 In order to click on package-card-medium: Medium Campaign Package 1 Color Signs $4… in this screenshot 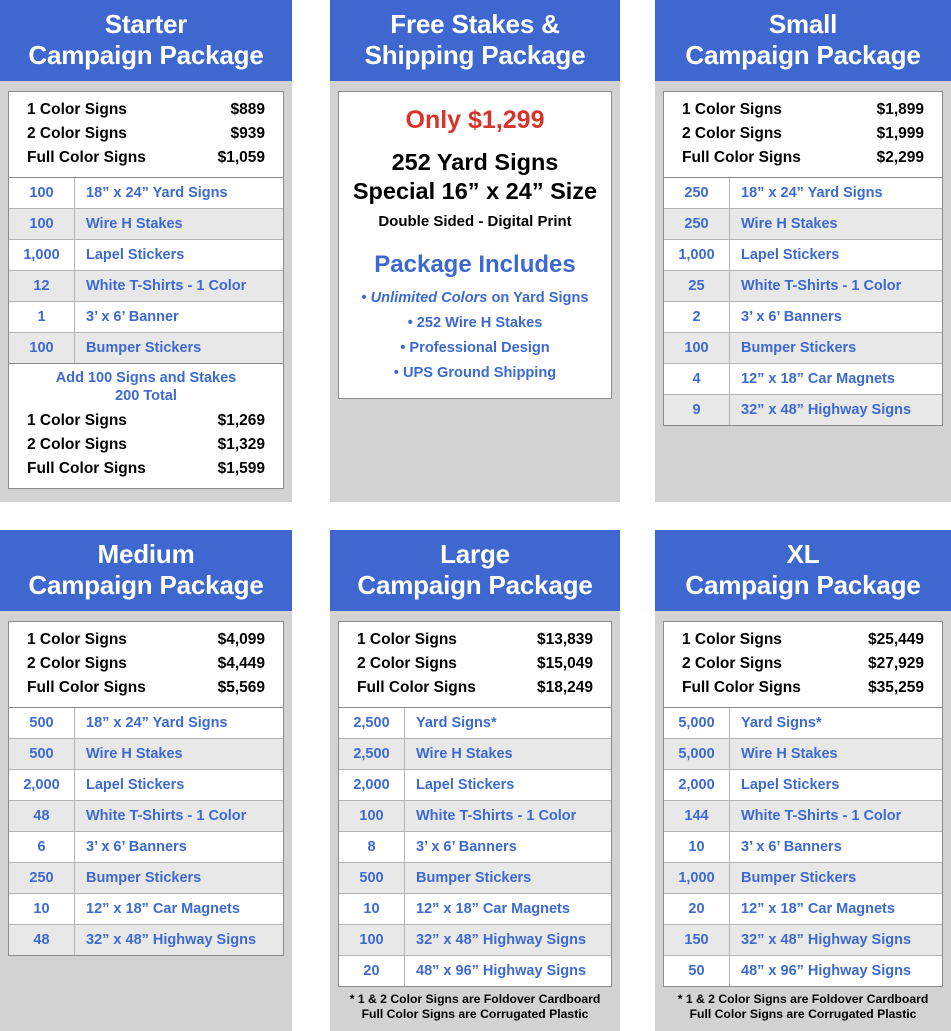, I will do `click(146, 780)`.